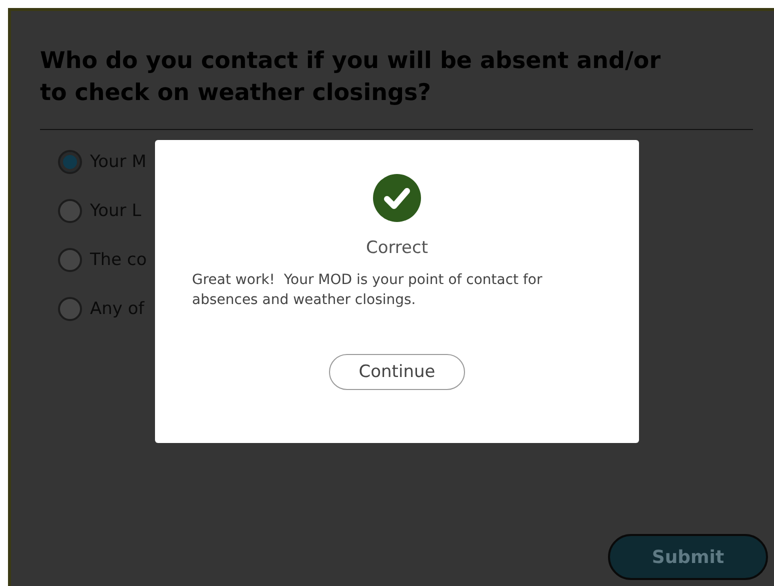  I want to click on feedback-title: Correct, so click(397, 248).